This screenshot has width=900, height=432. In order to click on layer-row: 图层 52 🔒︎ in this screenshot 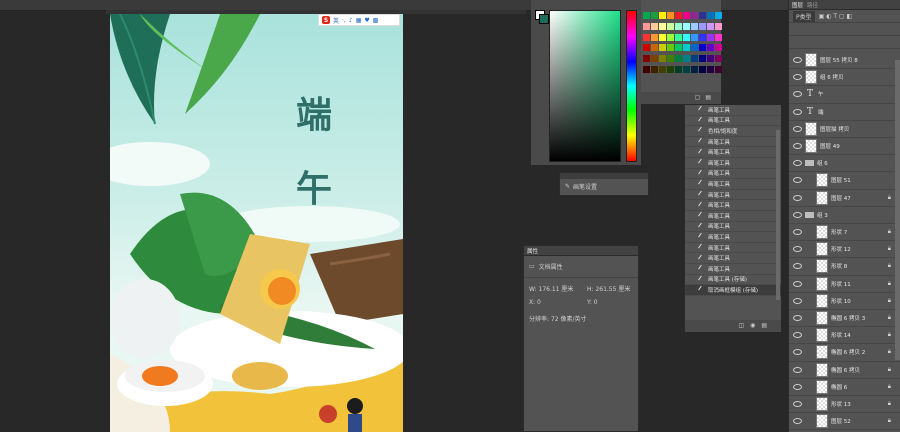, I will do `click(844, 422)`.